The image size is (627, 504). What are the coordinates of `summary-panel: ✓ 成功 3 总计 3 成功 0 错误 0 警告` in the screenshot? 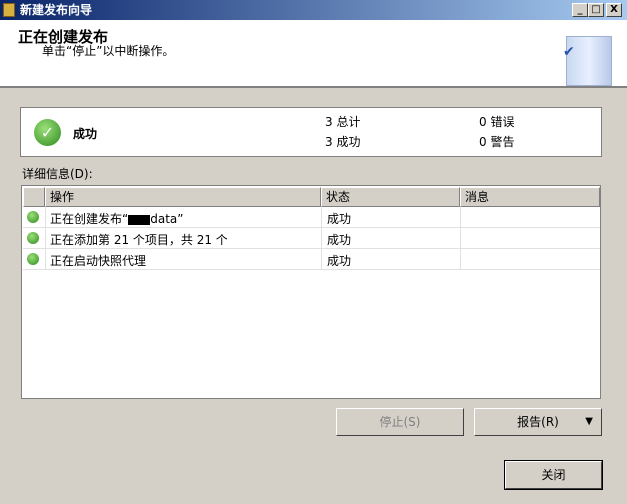 It's located at (311, 132).